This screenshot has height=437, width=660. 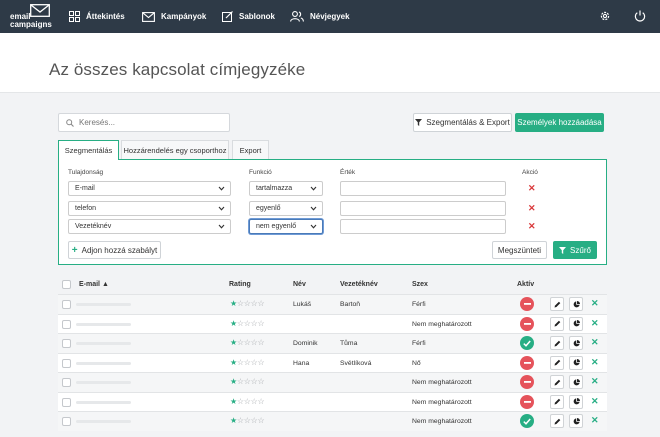 I want to click on function-select: egyenlő, so click(x=286, y=208).